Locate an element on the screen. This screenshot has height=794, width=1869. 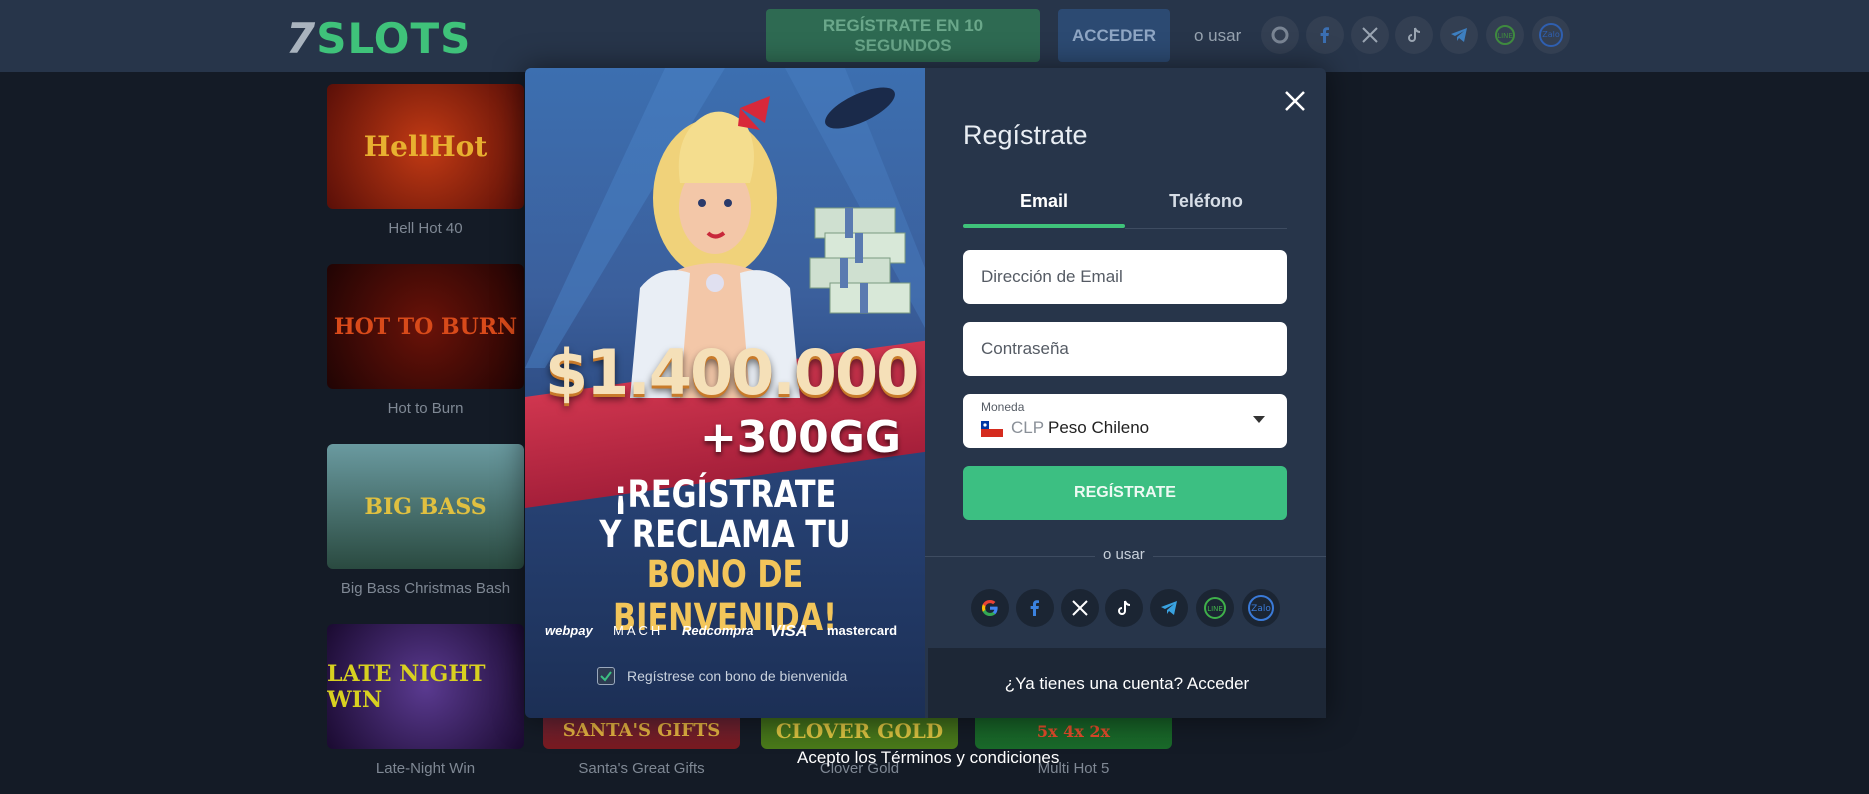
register-top-button: REGÍSTRATE EN 10 SEGUNDOS is located at coordinates (903, 35).